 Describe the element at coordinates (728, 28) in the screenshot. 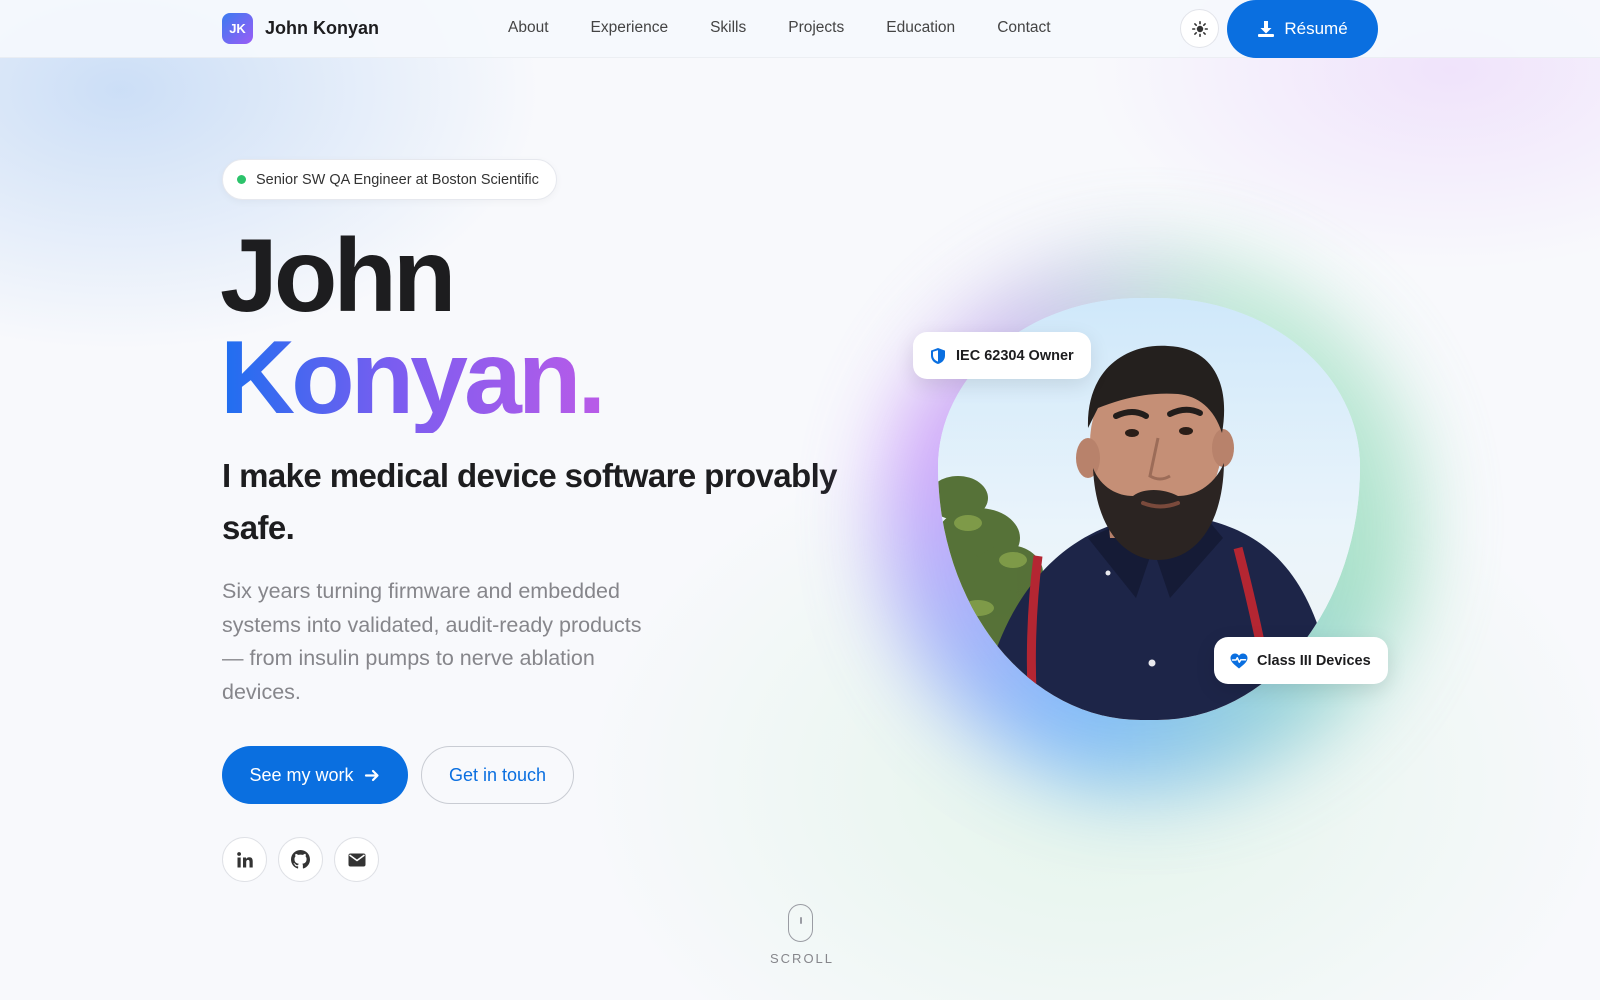

I see `nav-link-skills: Skills` at that location.